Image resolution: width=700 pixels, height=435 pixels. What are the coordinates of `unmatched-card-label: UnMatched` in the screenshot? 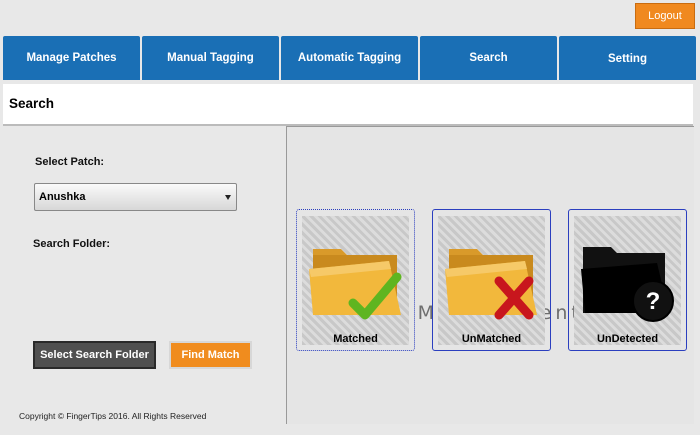 It's located at (491, 339).